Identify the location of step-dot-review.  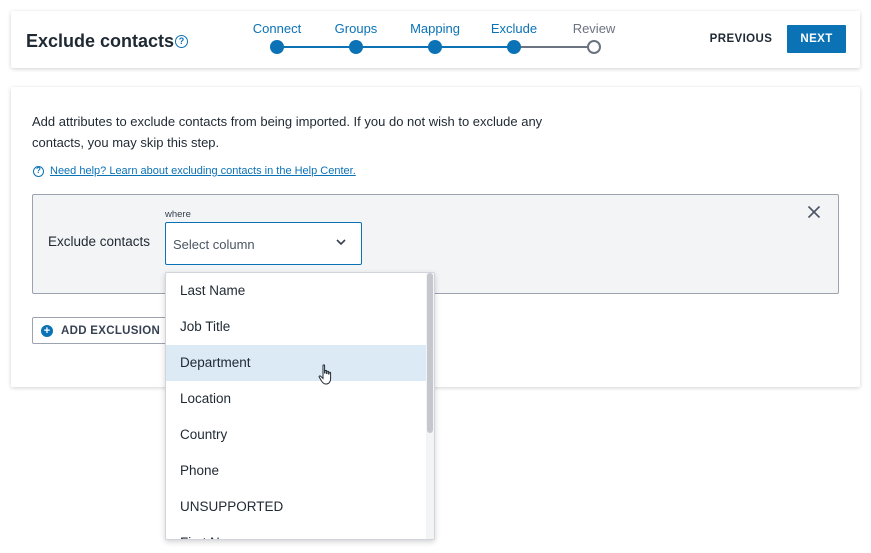
(594, 47).